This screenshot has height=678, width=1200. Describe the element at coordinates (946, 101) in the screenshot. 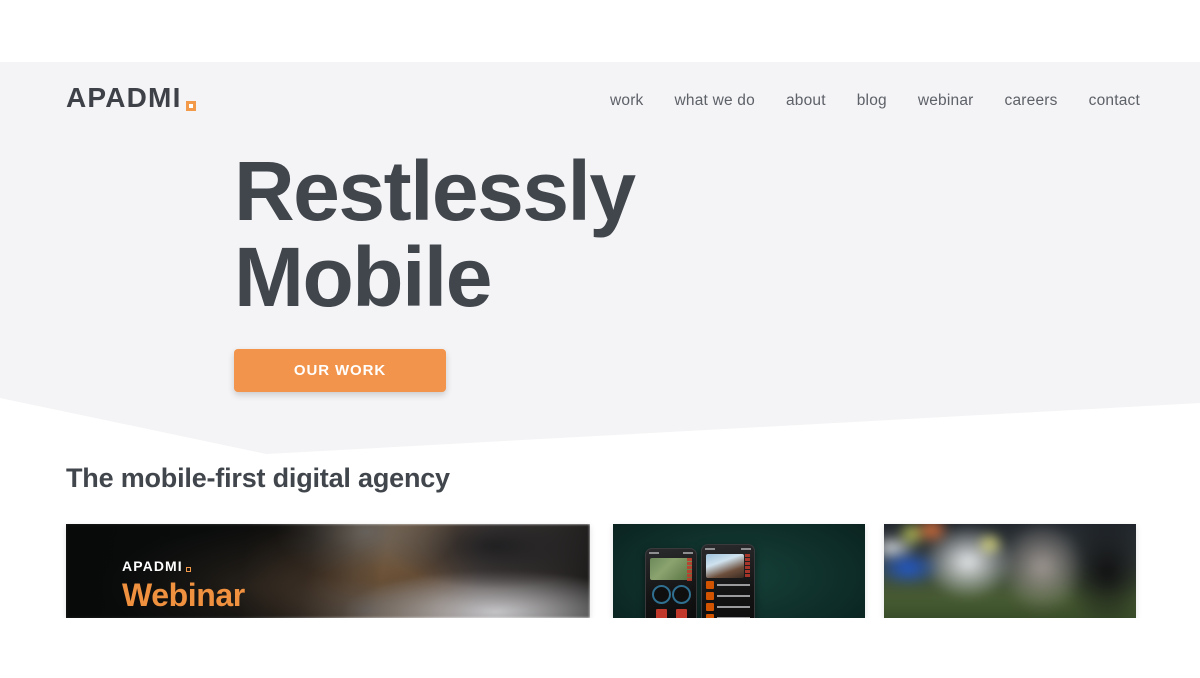

I see `nav-item-webinar: webinar` at that location.